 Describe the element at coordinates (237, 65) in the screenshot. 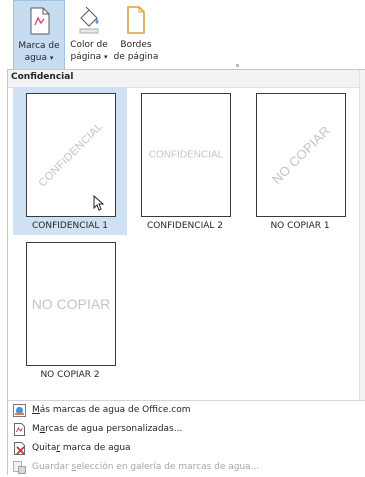

I see `ribbon-divider-mark` at that location.